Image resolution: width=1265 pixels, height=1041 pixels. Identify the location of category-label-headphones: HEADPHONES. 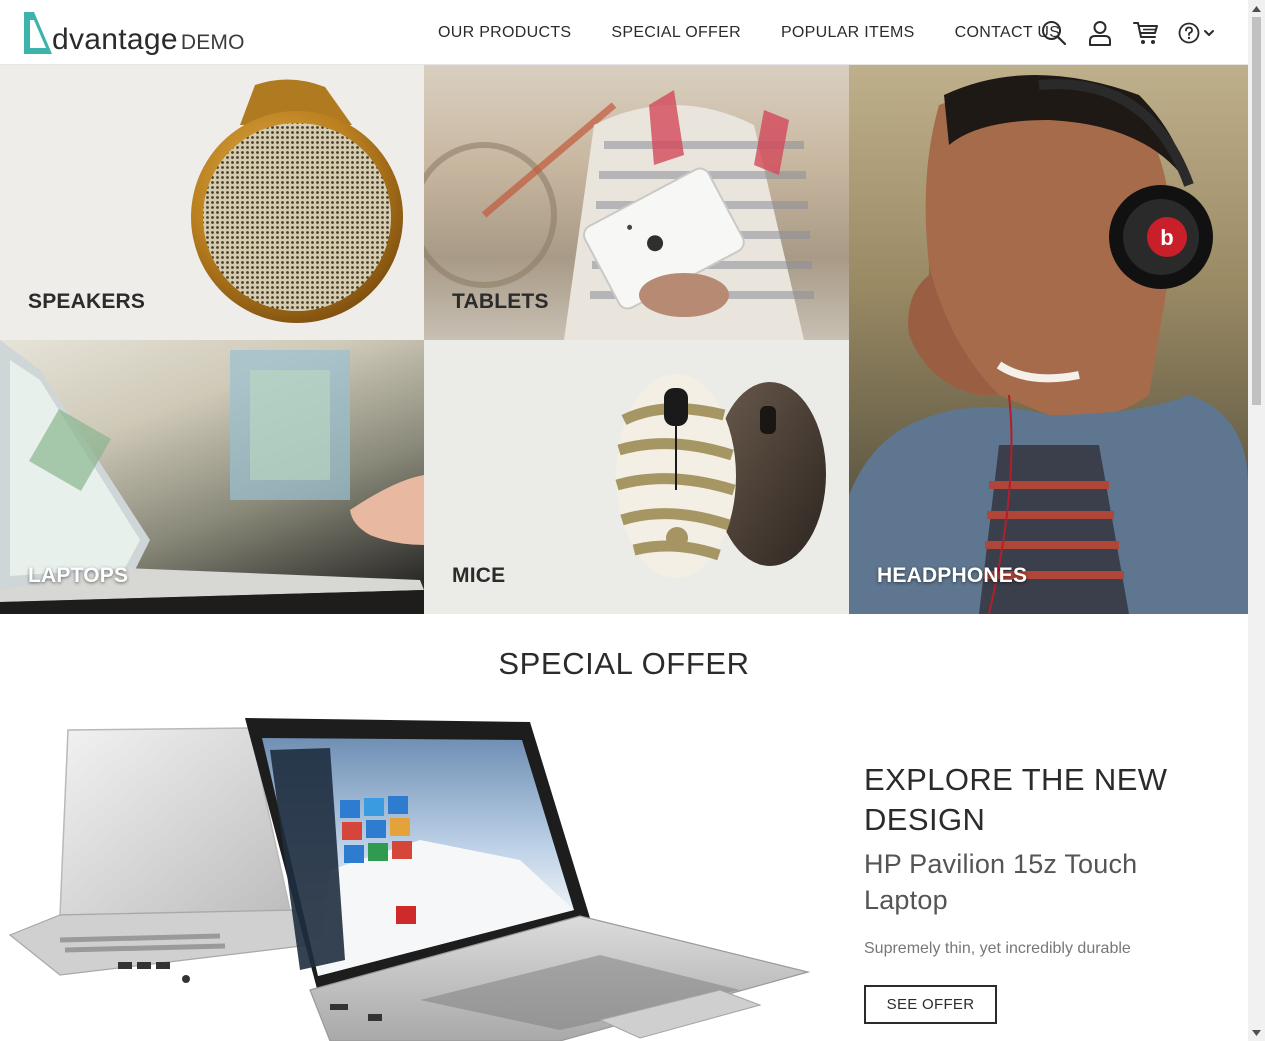
(952, 575).